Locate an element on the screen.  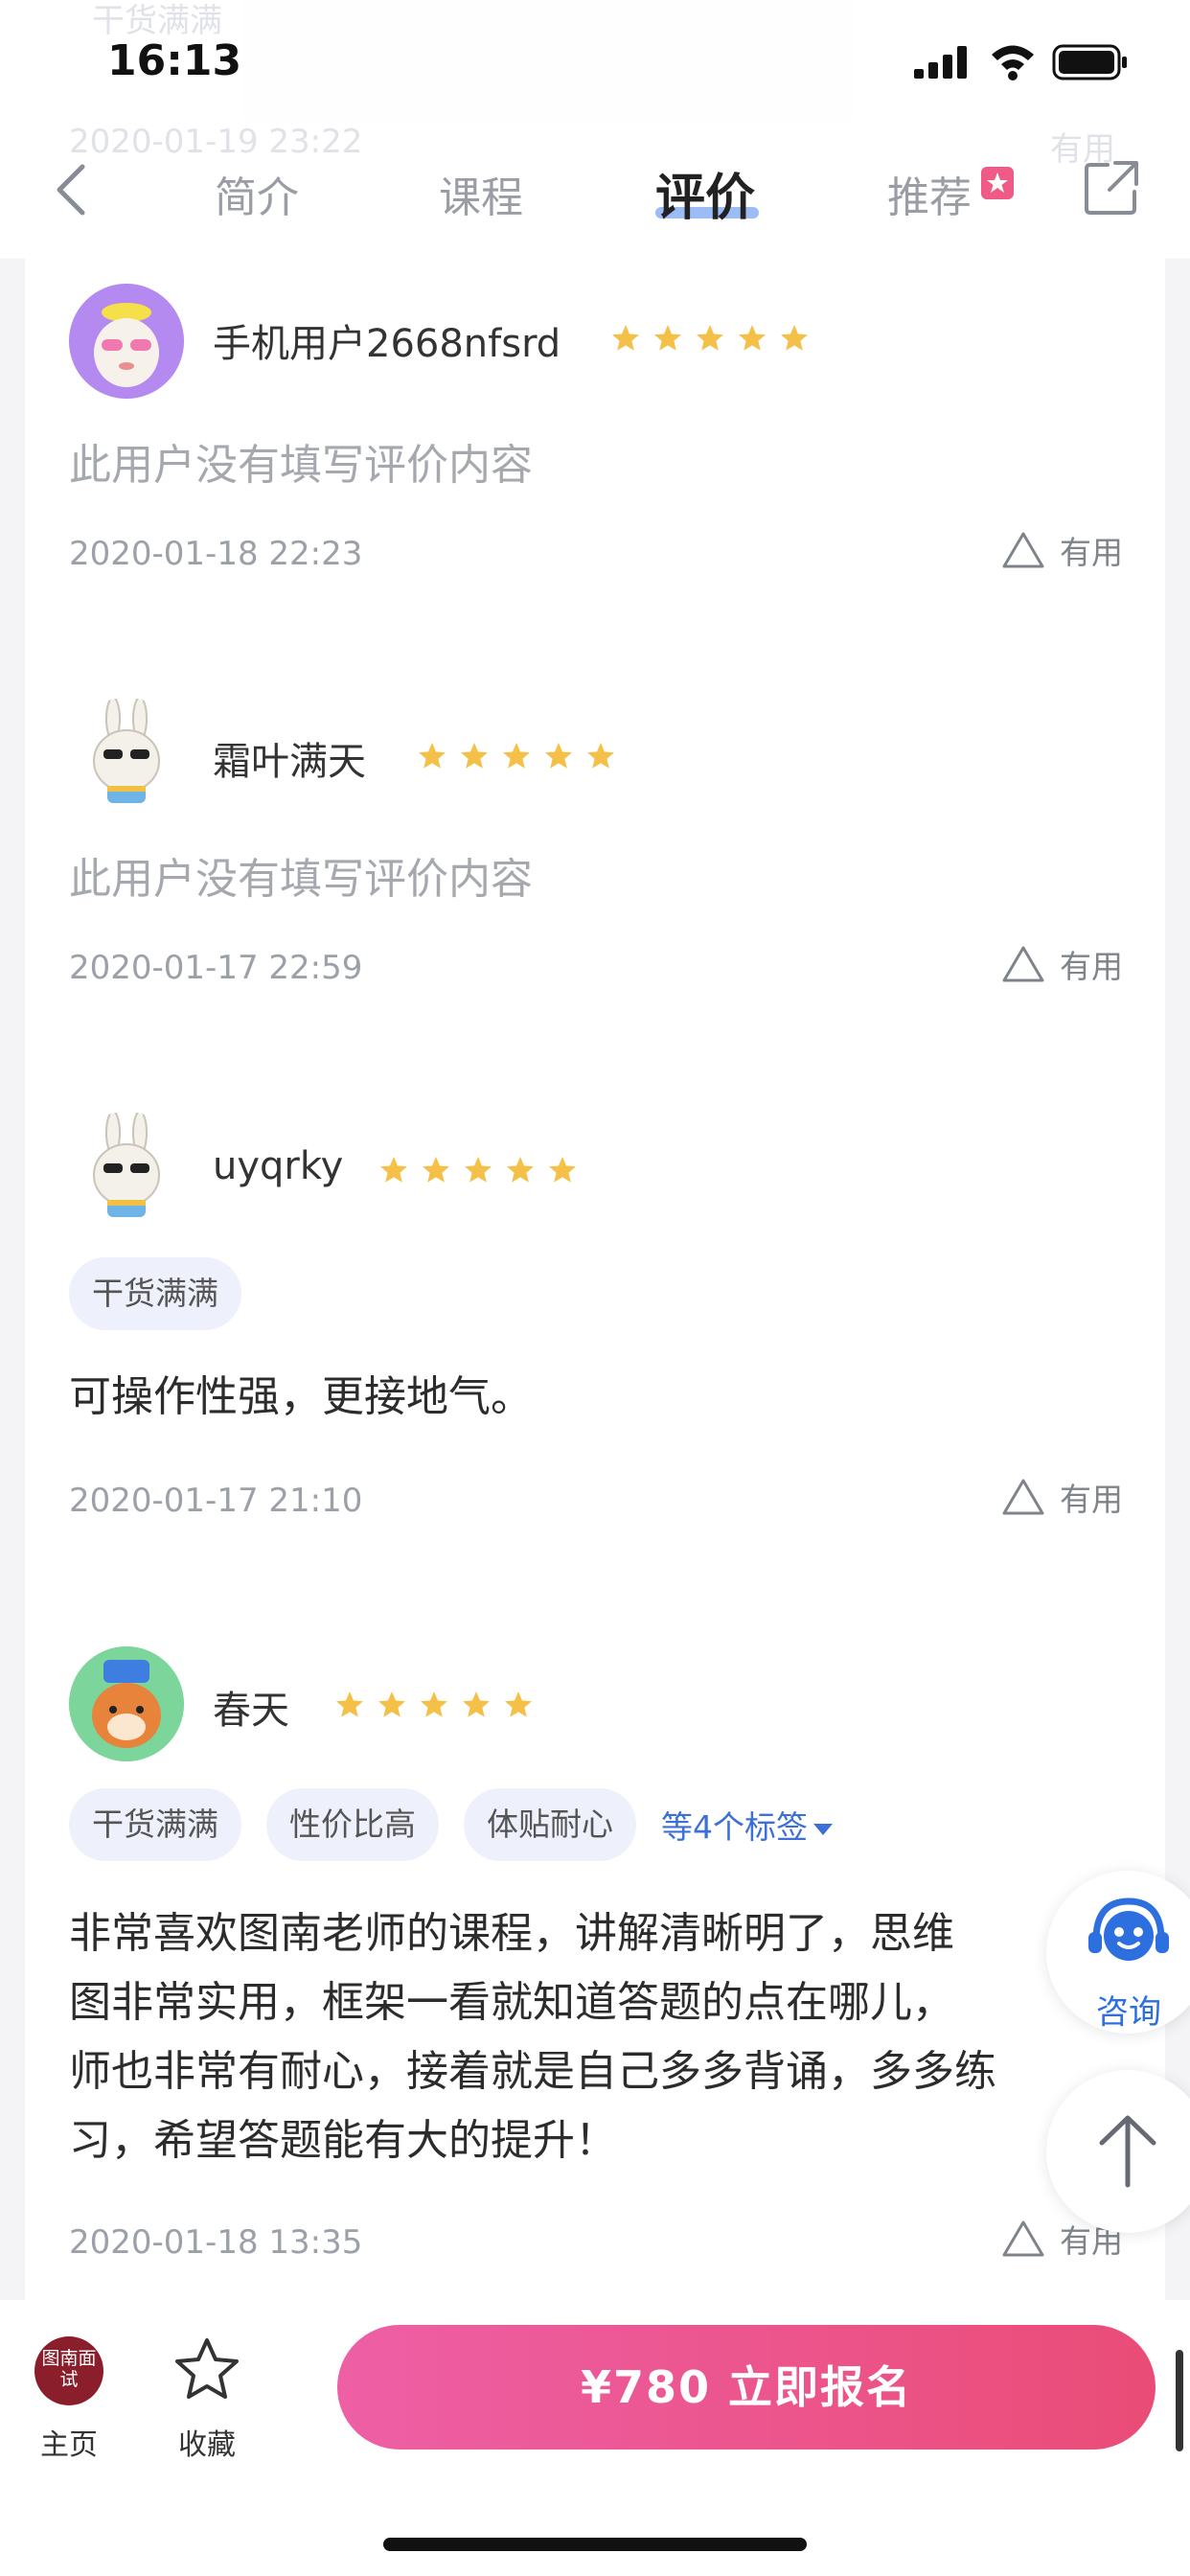
more-tags-button: 等4个标签 is located at coordinates (747, 1825).